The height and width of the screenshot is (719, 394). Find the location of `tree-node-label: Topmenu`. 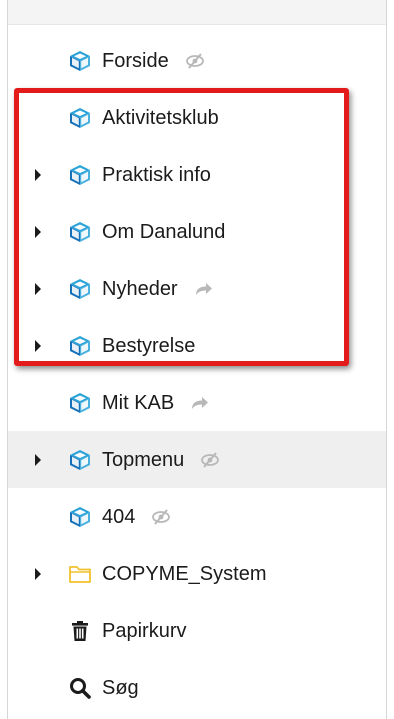

tree-node-label: Topmenu is located at coordinates (143, 459).